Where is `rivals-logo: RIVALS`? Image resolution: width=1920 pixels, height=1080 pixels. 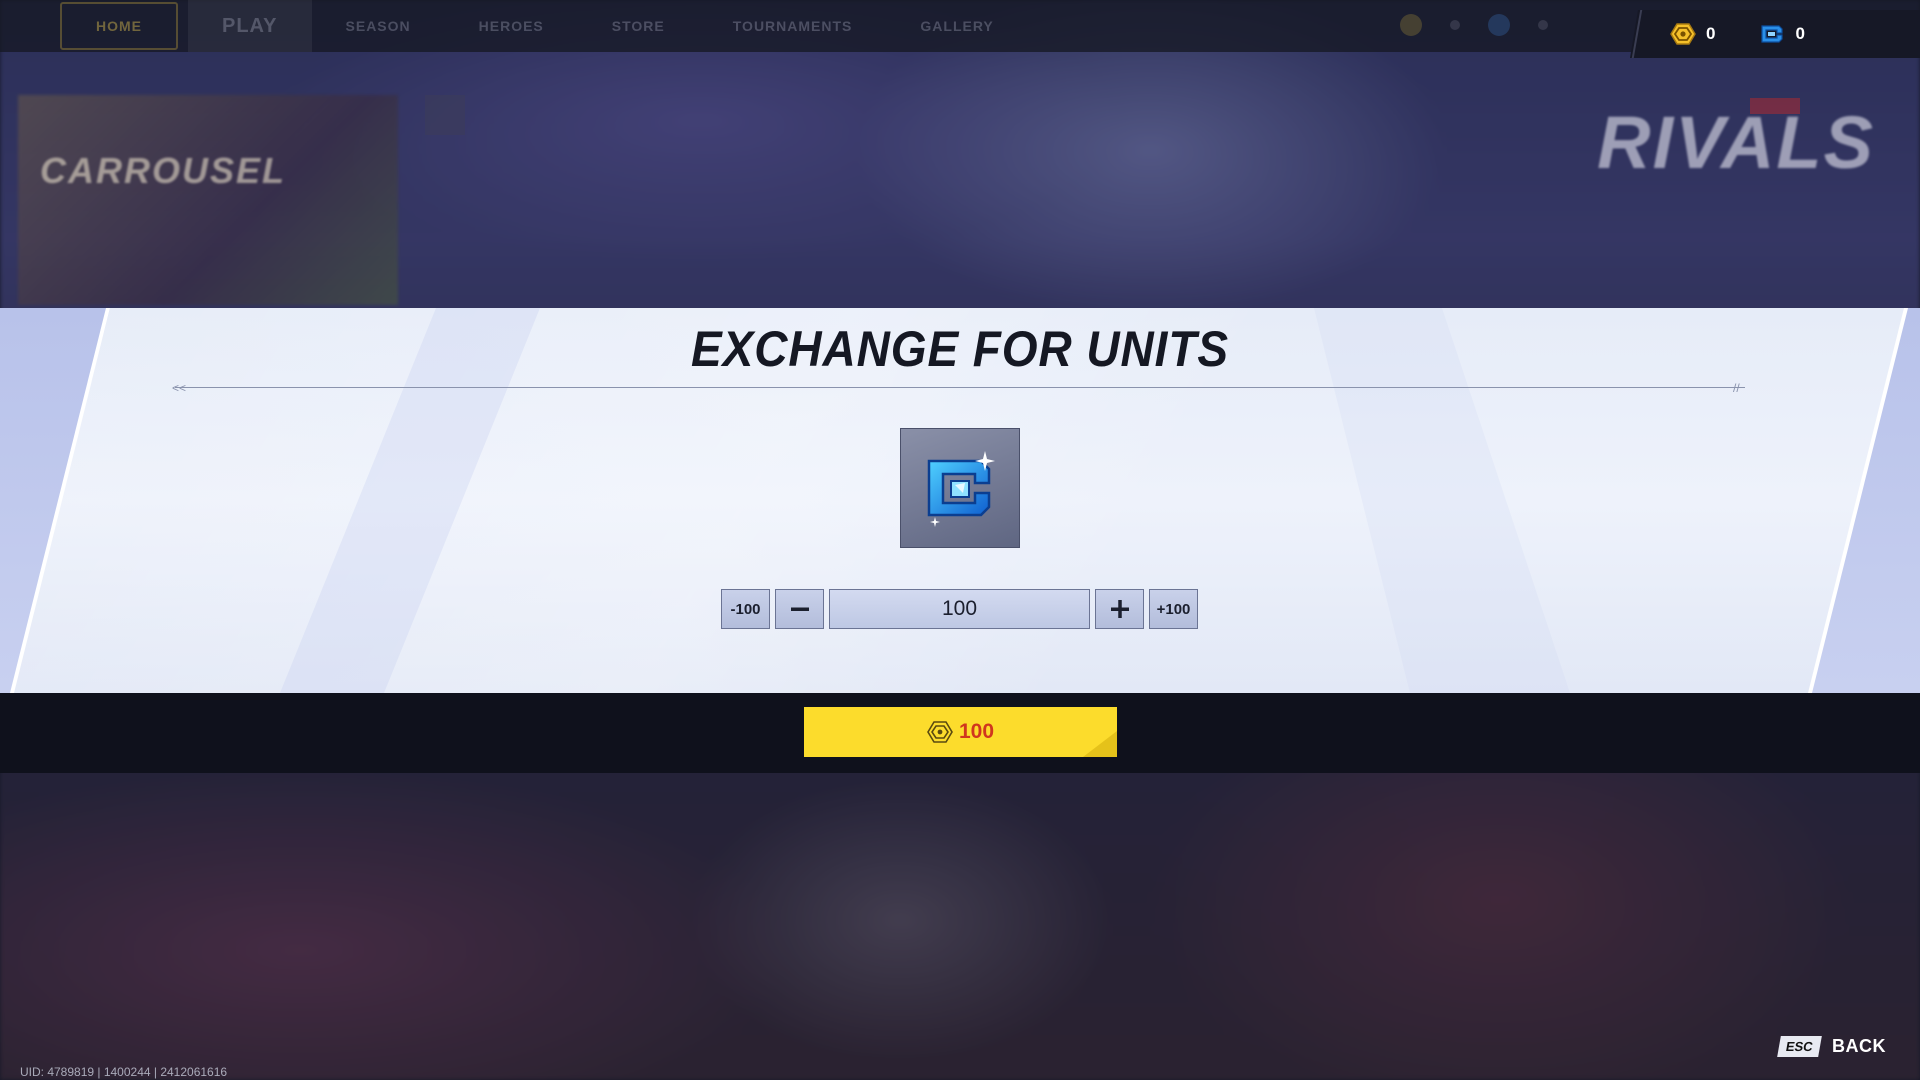 rivals-logo: RIVALS is located at coordinates (1736, 142).